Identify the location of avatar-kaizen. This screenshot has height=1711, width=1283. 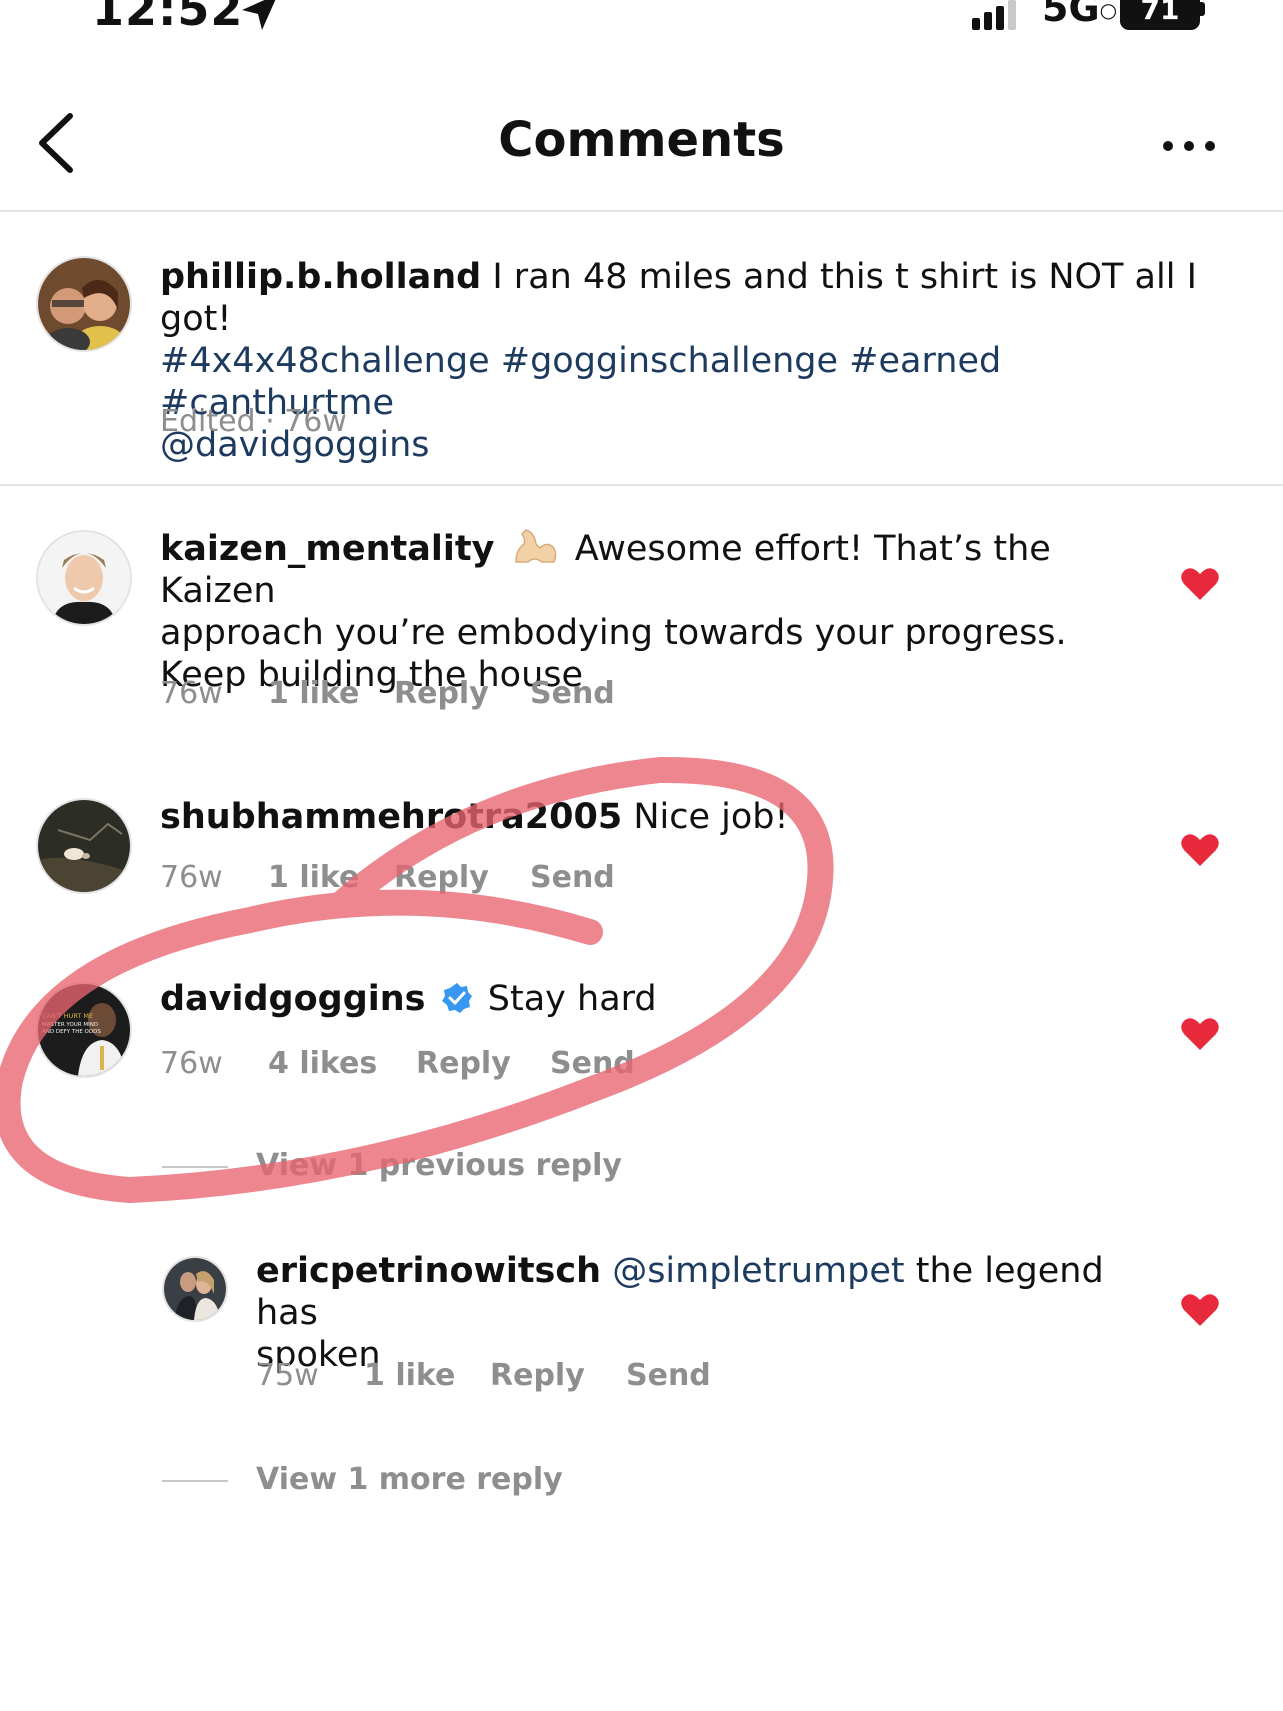
(84, 578).